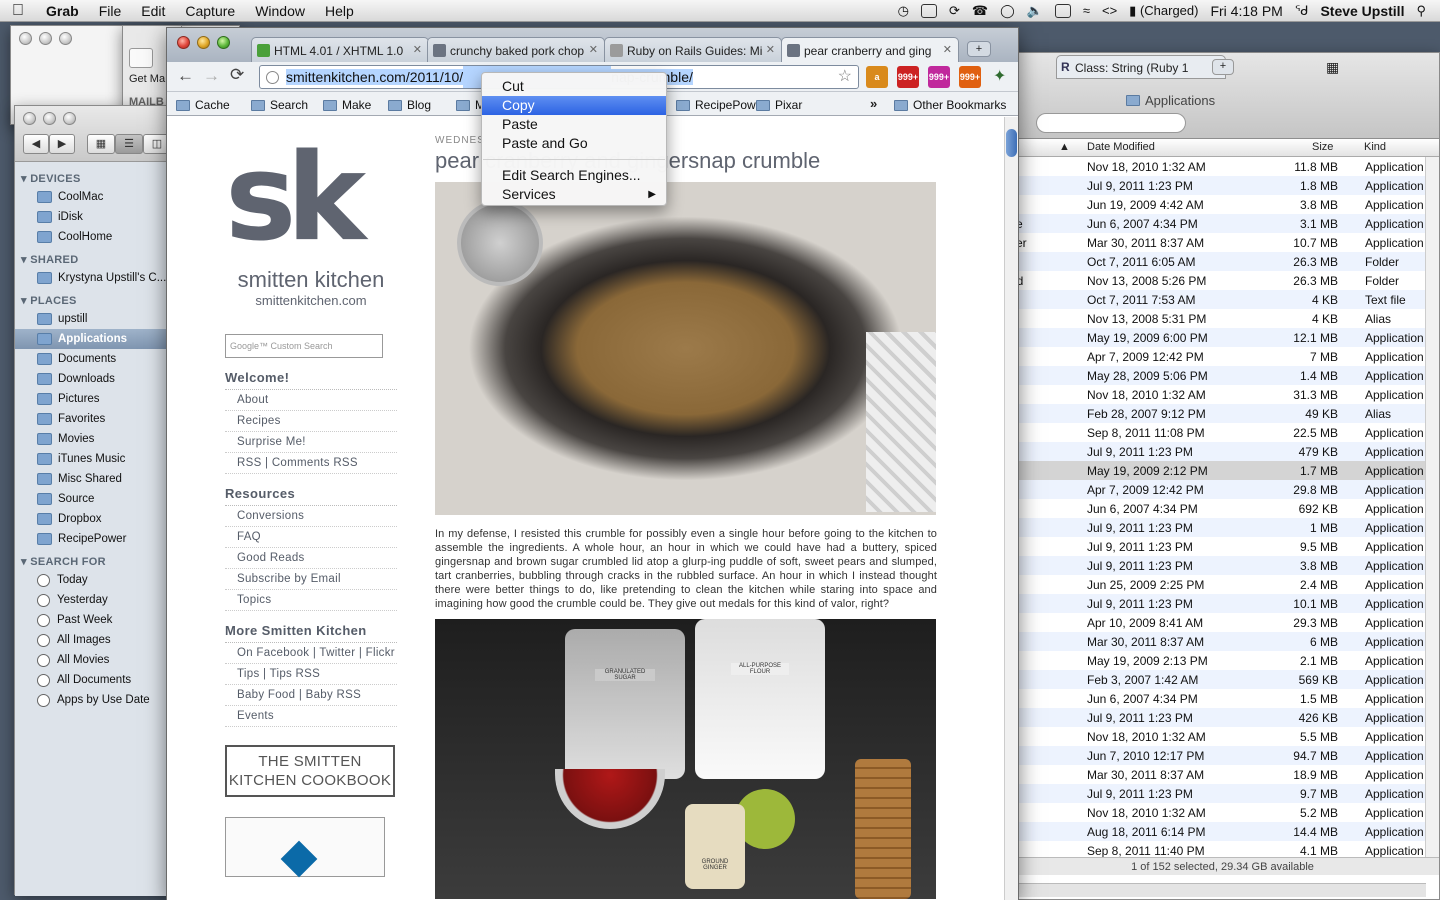 This screenshot has width=1440, height=900. What do you see at coordinates (1216, 413) in the screenshot?
I see `file-row: Feb 28, 2007 9:12 PM 49 KB Alias` at bounding box center [1216, 413].